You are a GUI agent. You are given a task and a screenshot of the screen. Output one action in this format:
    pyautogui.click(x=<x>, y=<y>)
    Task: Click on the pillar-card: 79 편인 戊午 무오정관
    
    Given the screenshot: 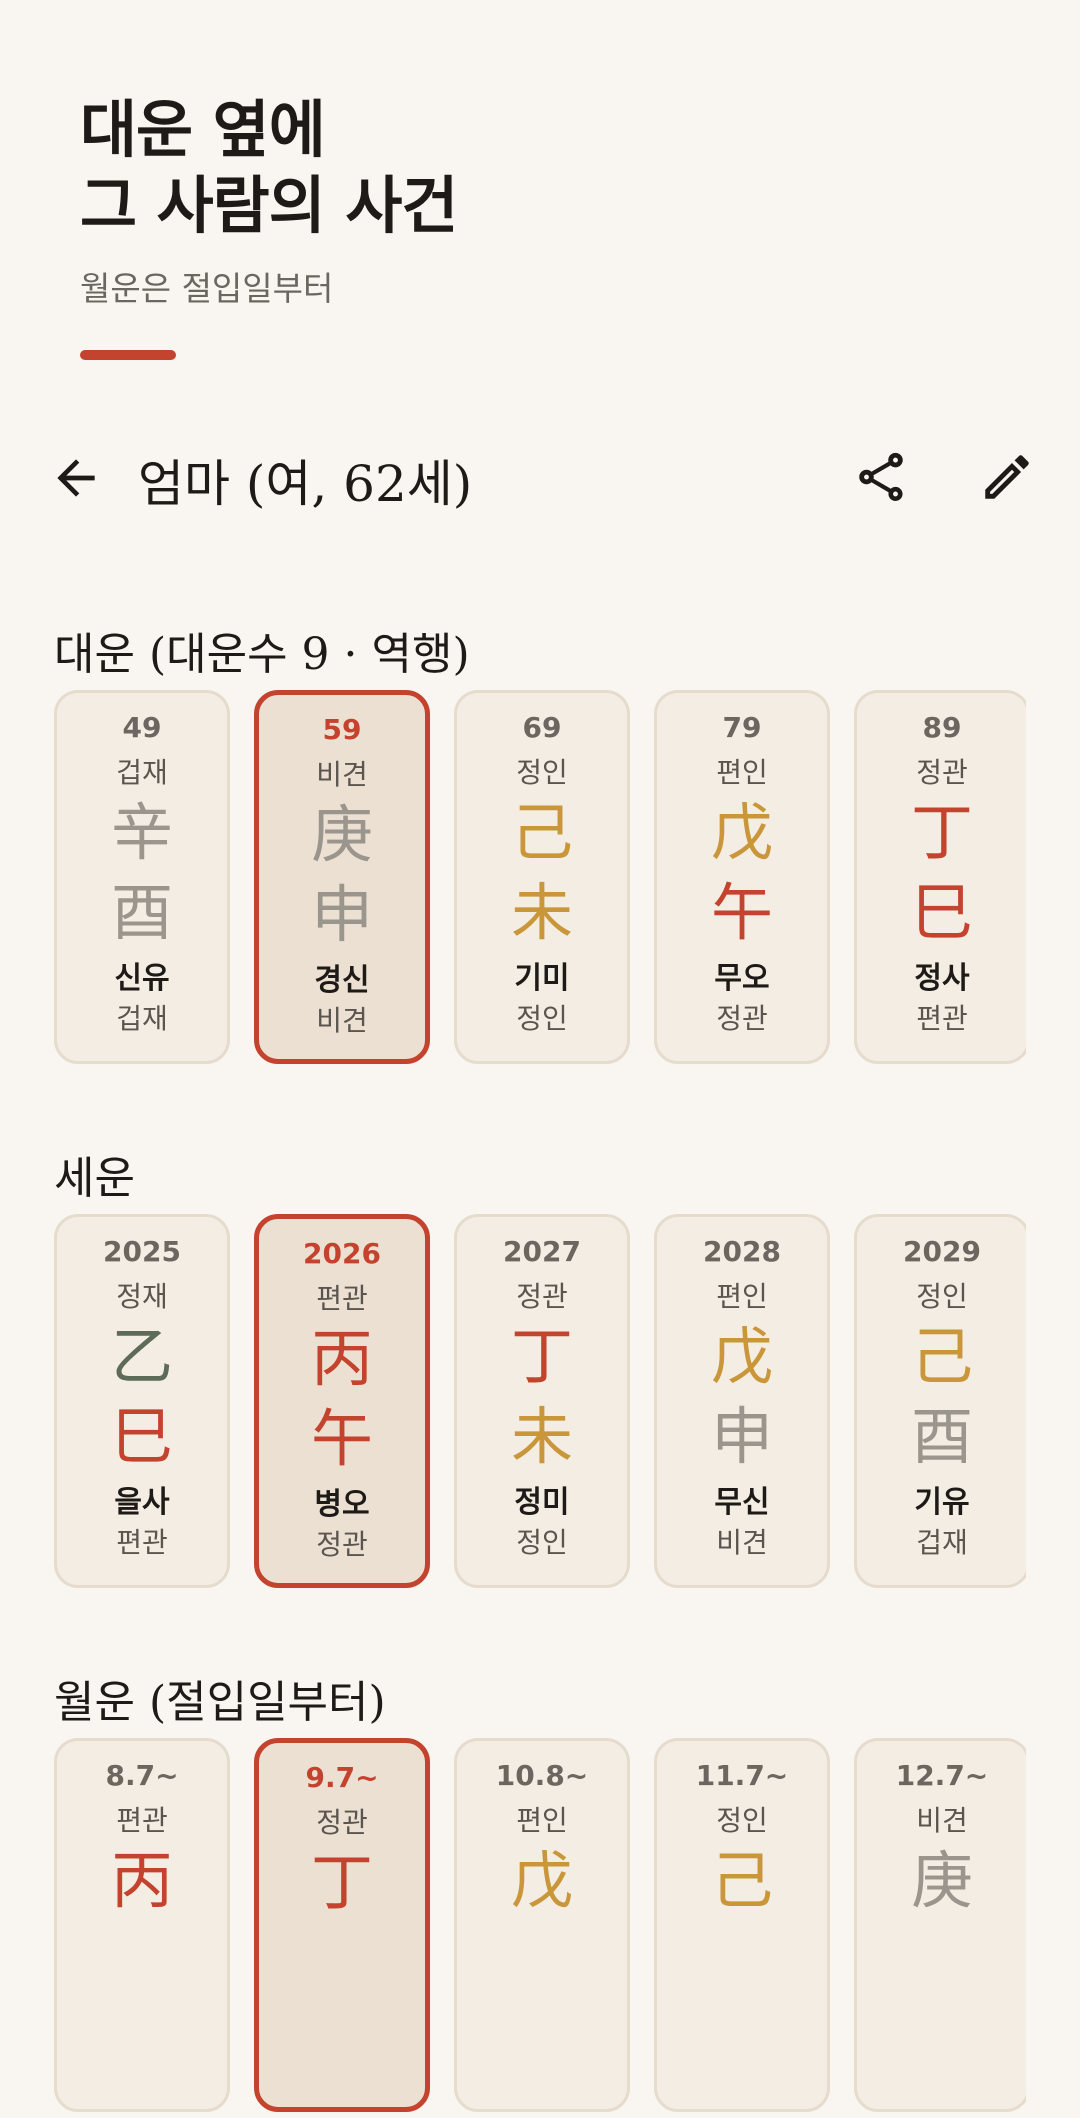 What is the action you would take?
    pyautogui.click(x=742, y=877)
    